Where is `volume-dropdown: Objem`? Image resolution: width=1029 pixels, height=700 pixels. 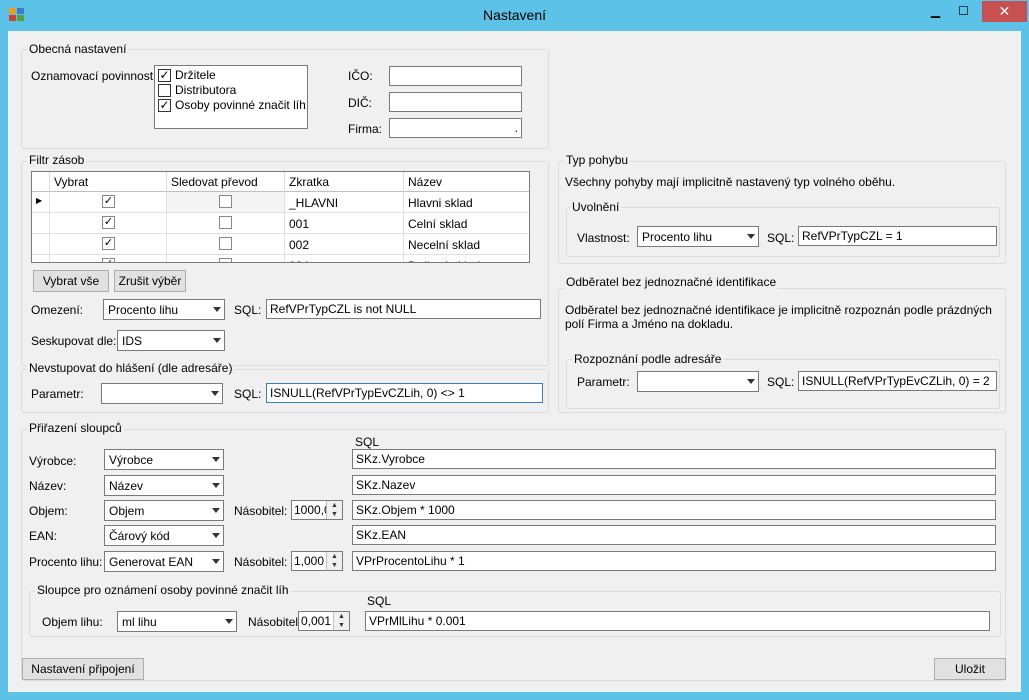 volume-dropdown: Objem is located at coordinates (164, 510).